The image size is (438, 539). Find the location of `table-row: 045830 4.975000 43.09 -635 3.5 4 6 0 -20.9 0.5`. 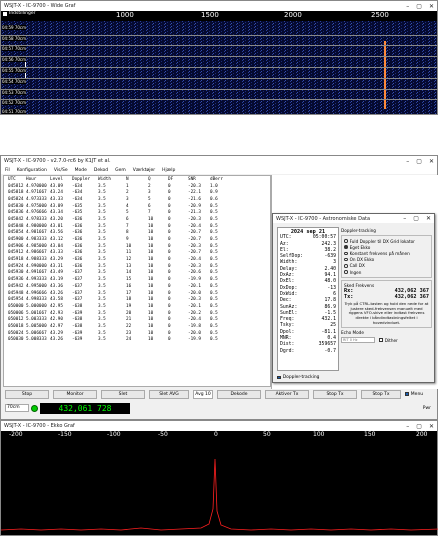

table-row: 045830 4.975000 43.09 -635 3.5 4 6 0 -20.9 0.5 is located at coordinates (137, 206).